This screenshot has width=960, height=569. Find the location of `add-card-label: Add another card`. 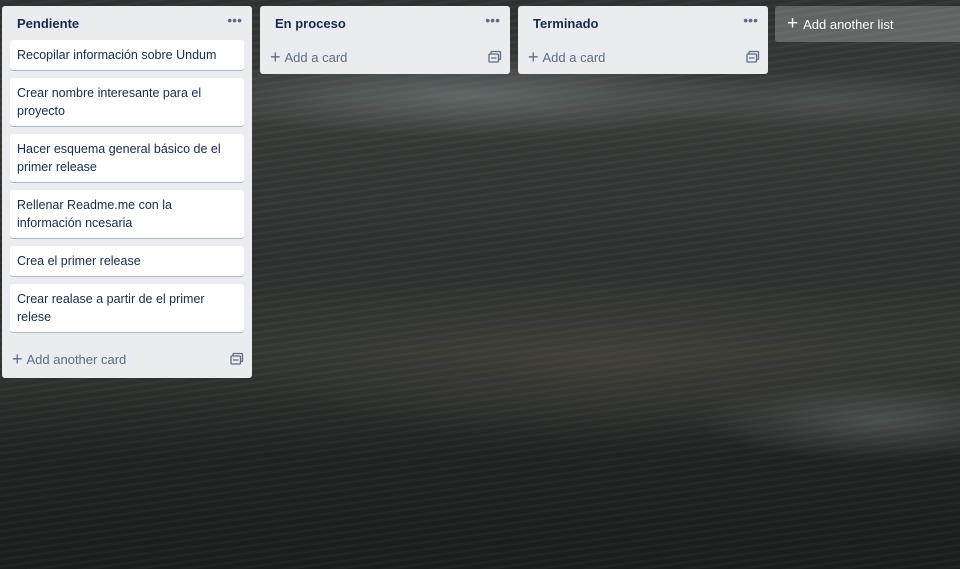

add-card-label: Add another card is located at coordinates (76, 359).